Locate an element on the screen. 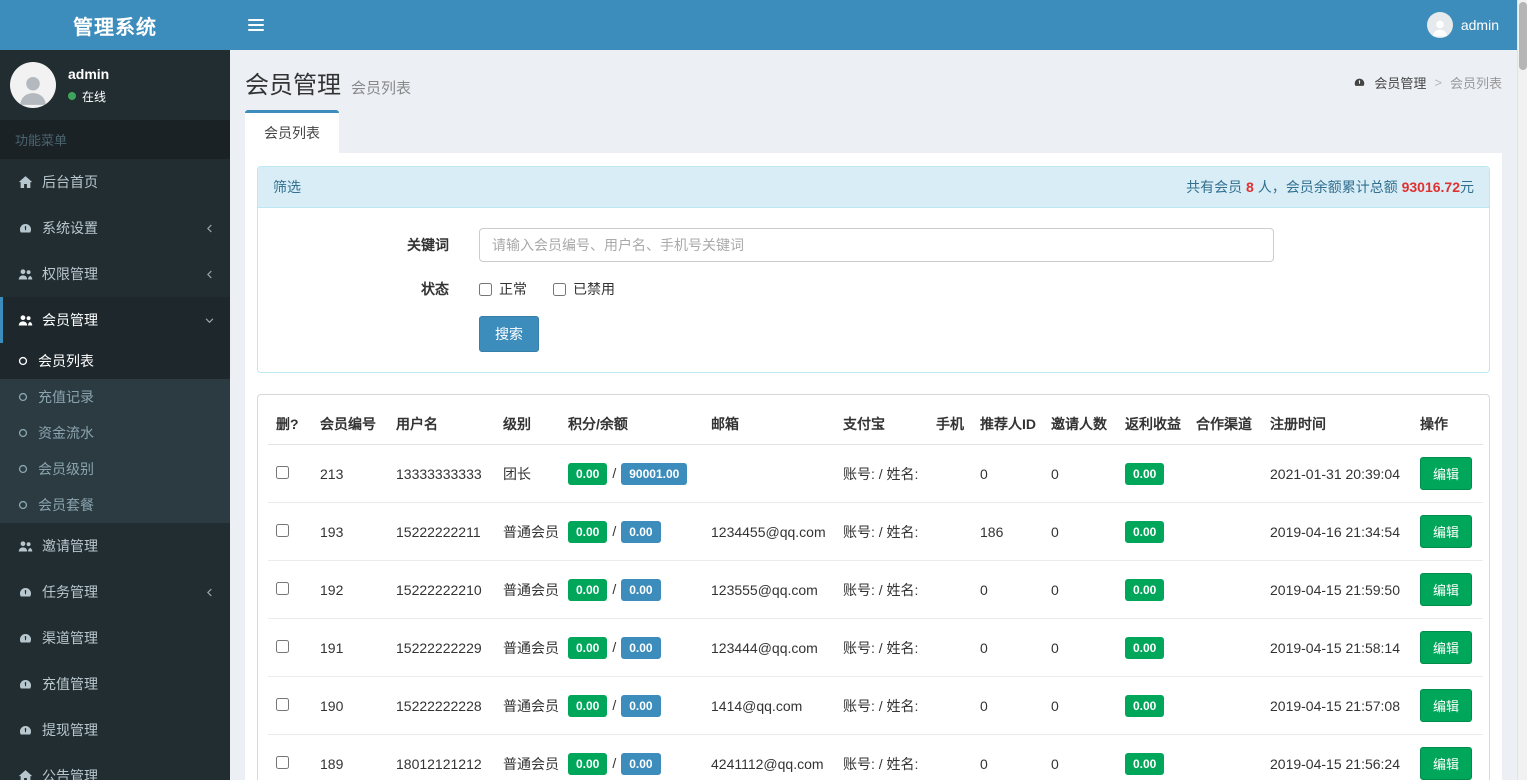 Image resolution: width=1527 pixels, height=780 pixels. sidebar-subitem: 会员套餐 is located at coordinates (115, 505).